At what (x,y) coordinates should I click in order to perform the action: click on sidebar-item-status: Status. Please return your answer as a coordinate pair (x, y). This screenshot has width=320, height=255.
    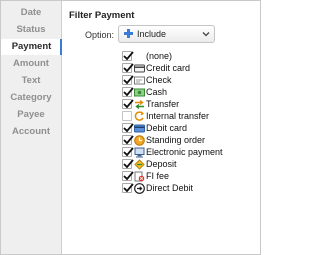
    Looking at the image, I should click on (31, 30).